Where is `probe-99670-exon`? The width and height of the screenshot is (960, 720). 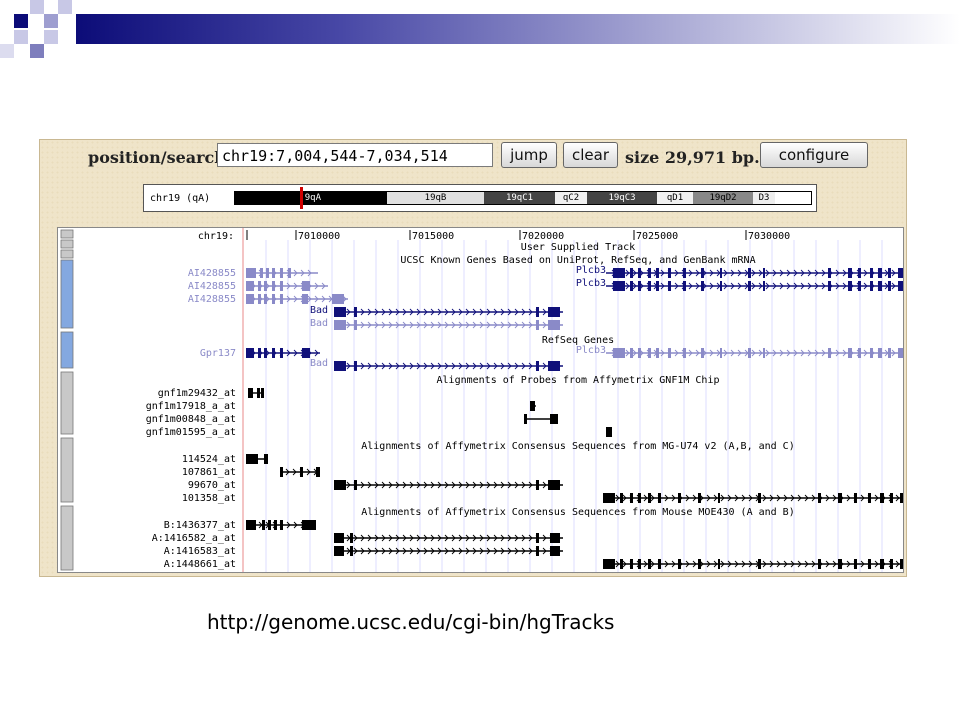 probe-99670-exon is located at coordinates (537, 485).